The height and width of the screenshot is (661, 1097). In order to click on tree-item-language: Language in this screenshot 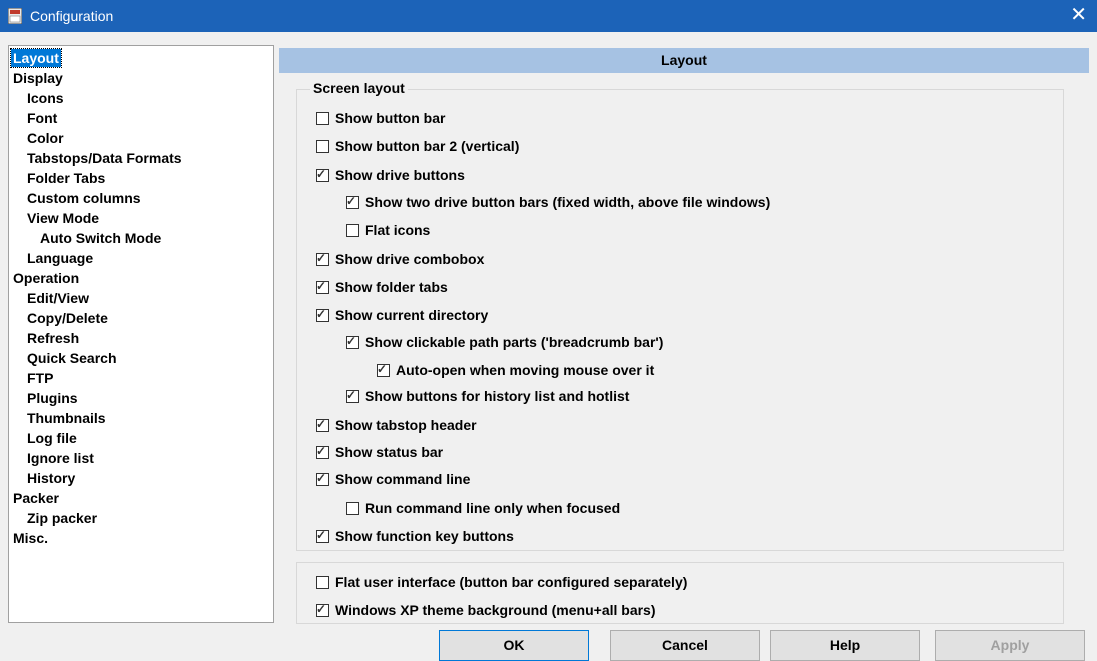, I will do `click(60, 258)`.